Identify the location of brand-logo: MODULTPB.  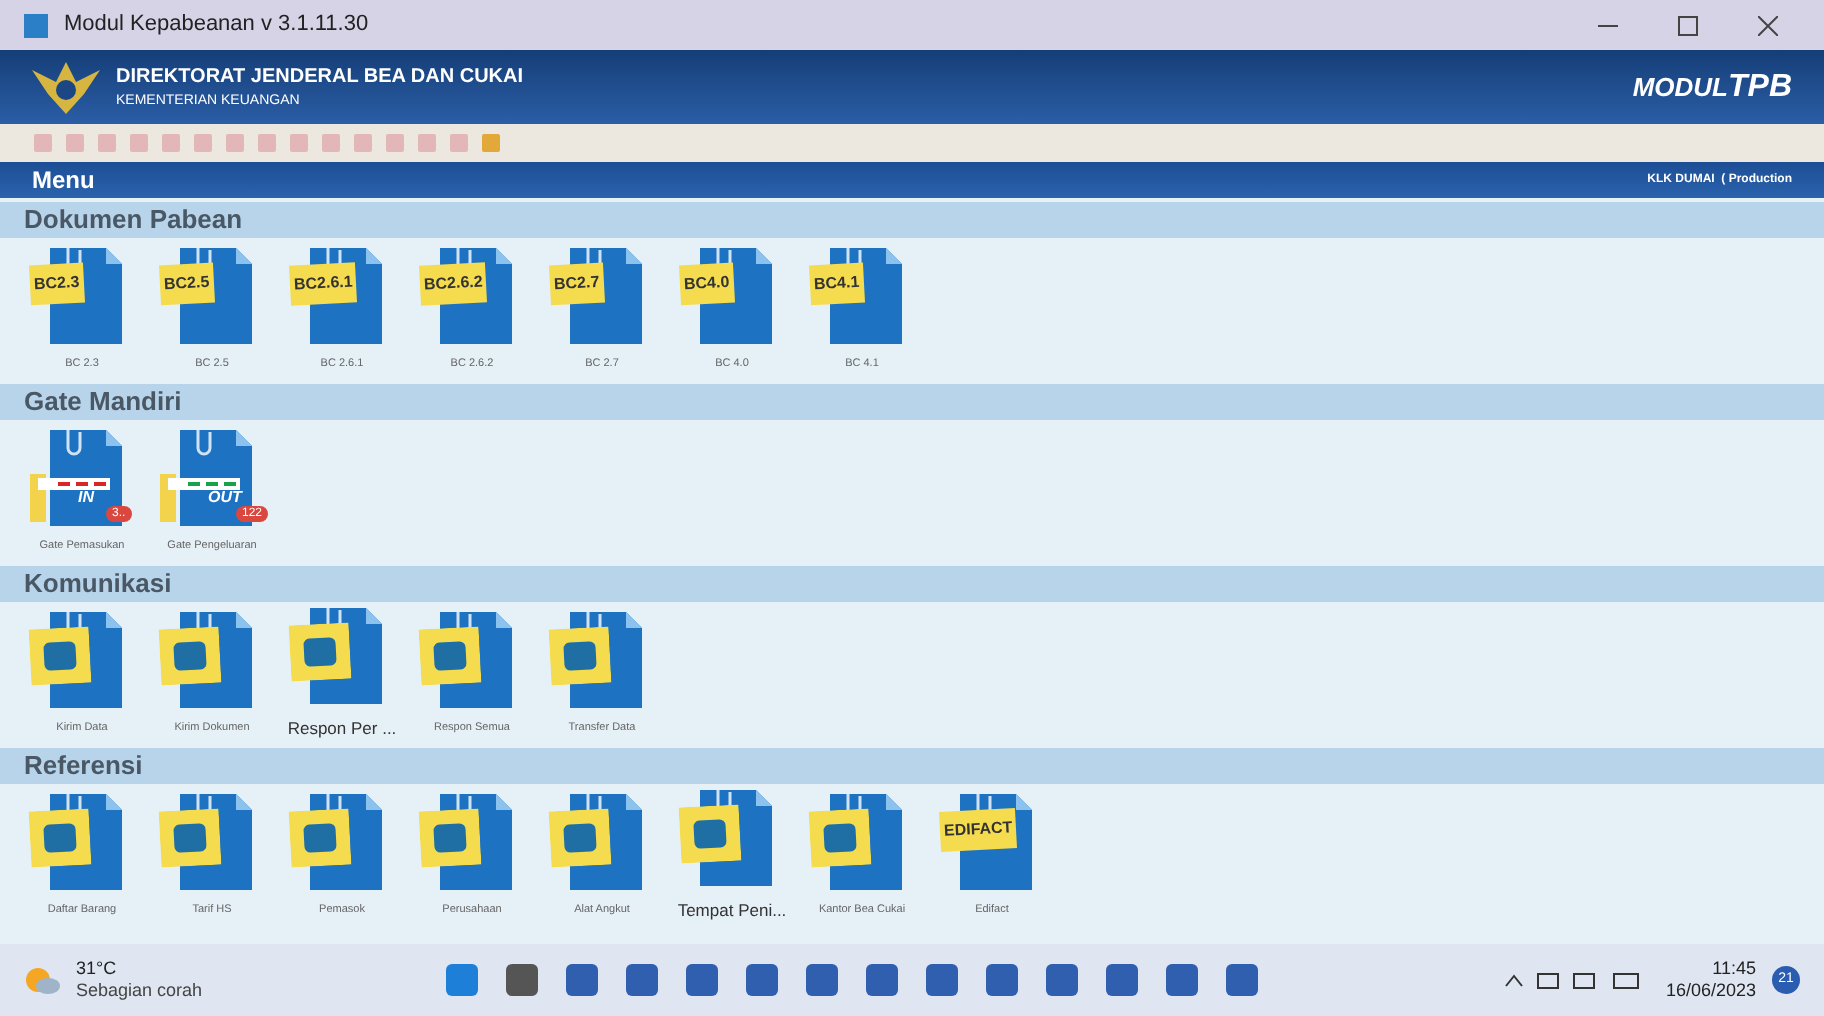
(1712, 87).